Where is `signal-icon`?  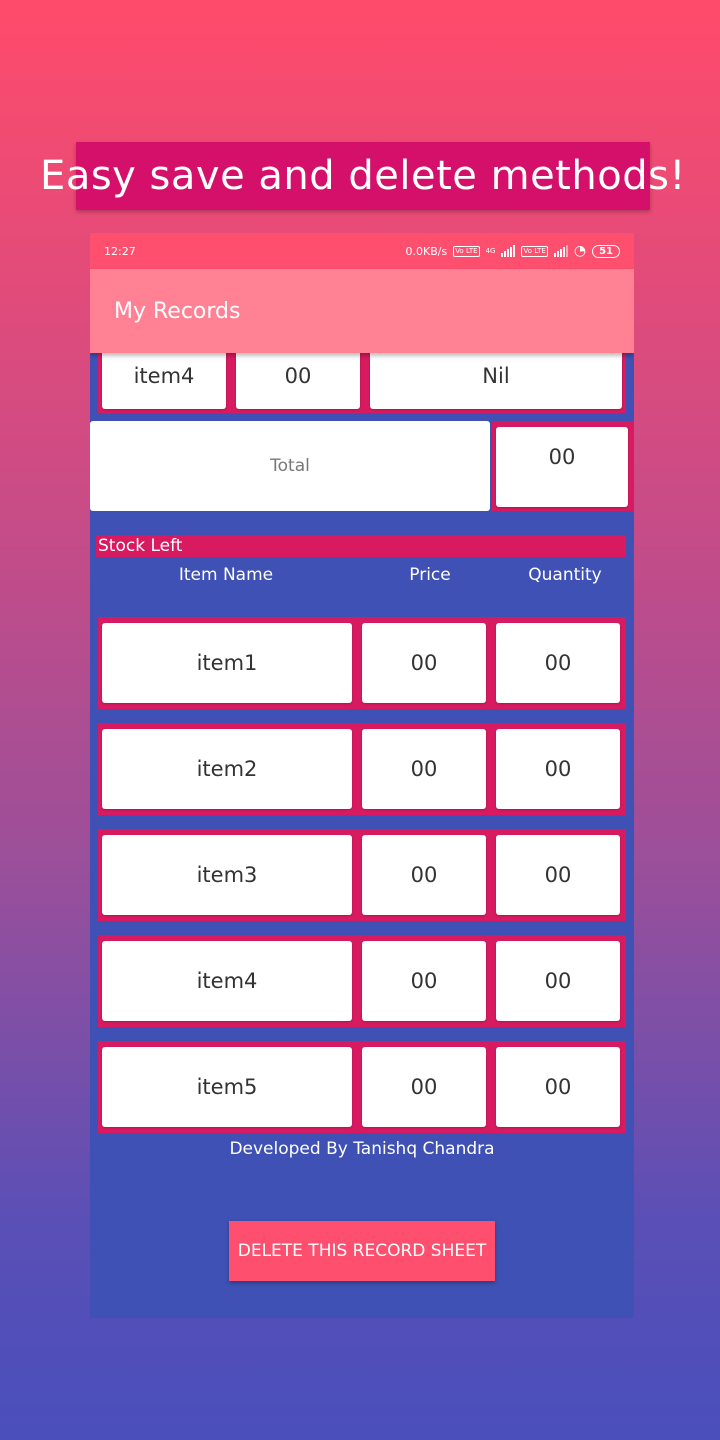
signal-icon is located at coordinates (508, 251).